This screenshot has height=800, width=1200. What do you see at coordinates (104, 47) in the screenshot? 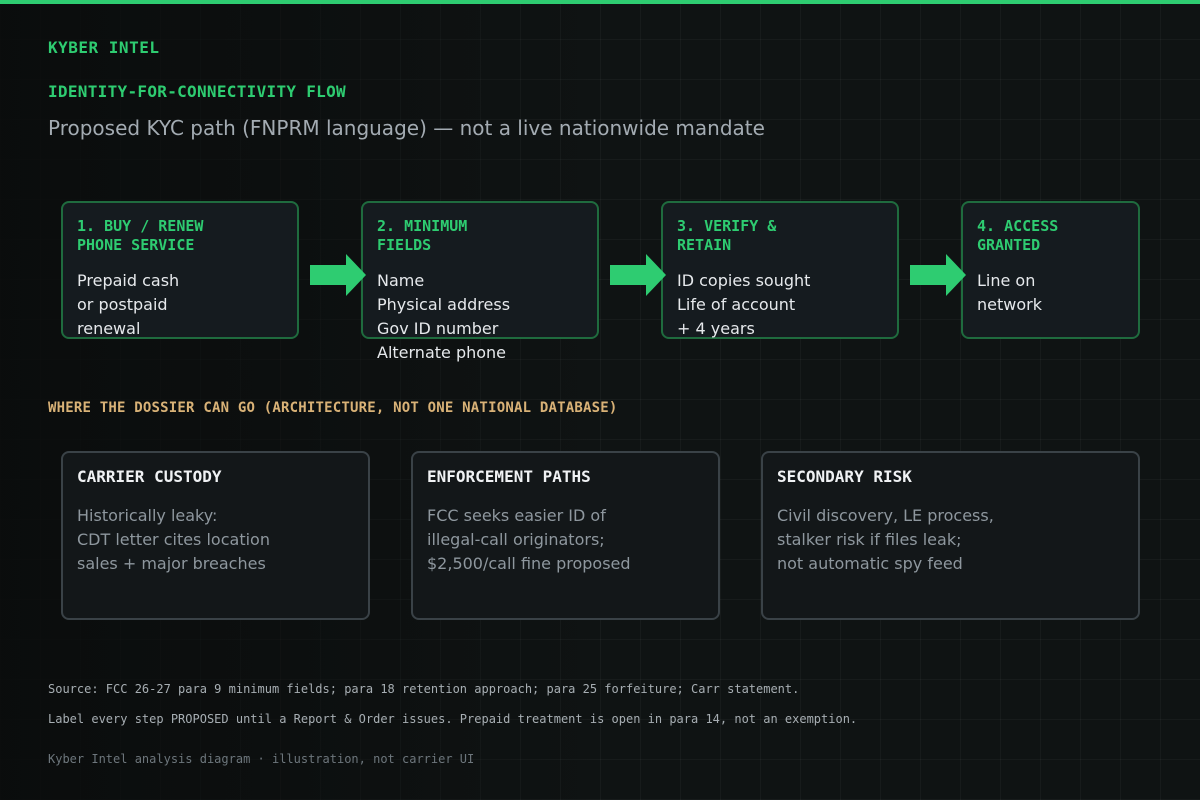
I see `brand-label: KYBER INTEL` at bounding box center [104, 47].